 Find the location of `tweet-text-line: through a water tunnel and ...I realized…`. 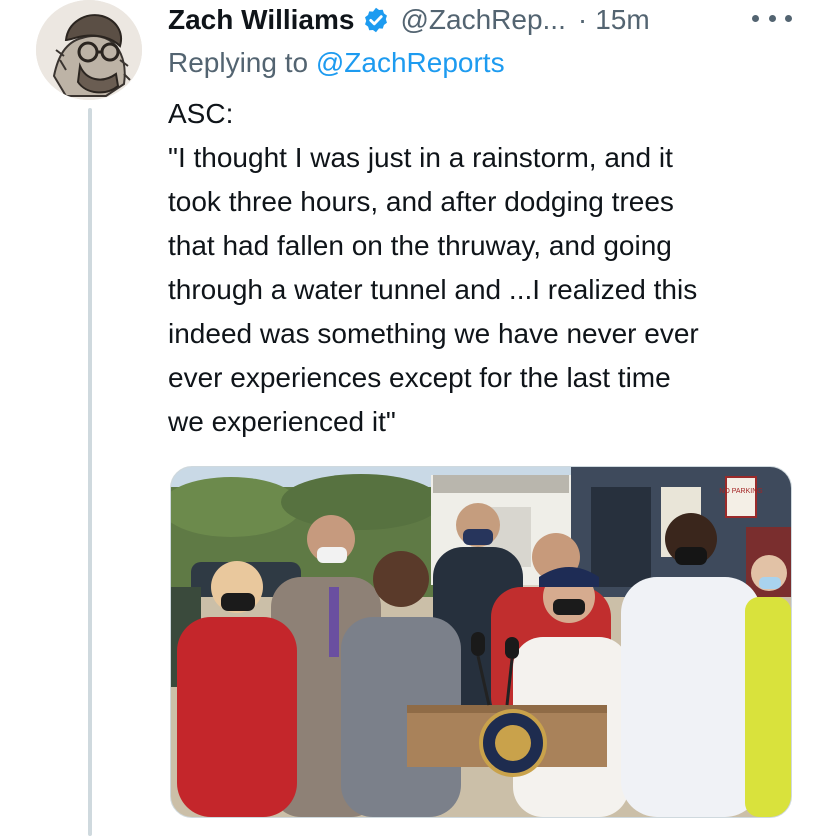

tweet-text-line: through a water tunnel and ...I realized… is located at coordinates (433, 289).